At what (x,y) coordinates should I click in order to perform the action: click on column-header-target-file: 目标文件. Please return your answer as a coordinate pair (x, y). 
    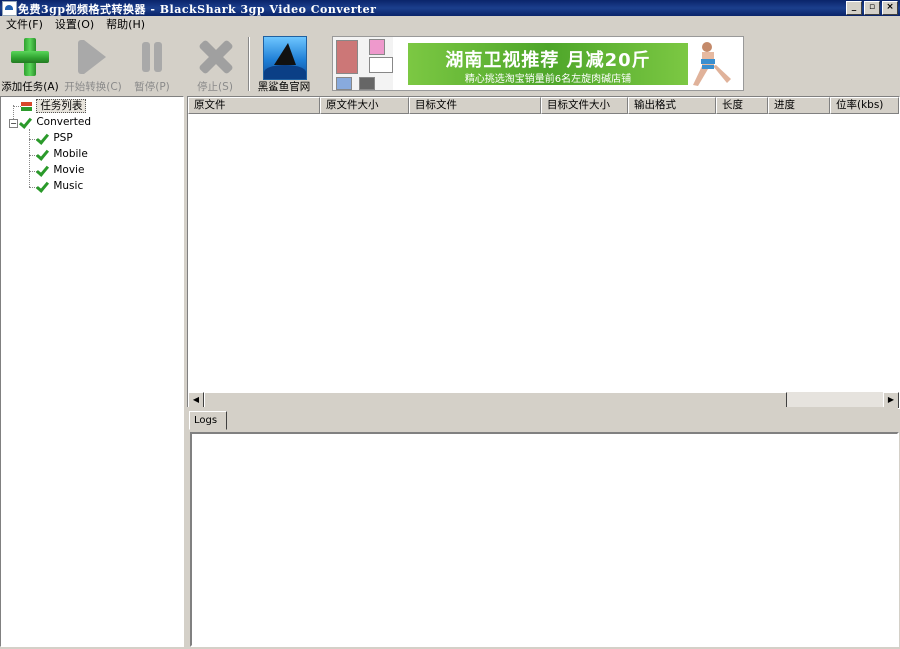
    Looking at the image, I should click on (475, 105).